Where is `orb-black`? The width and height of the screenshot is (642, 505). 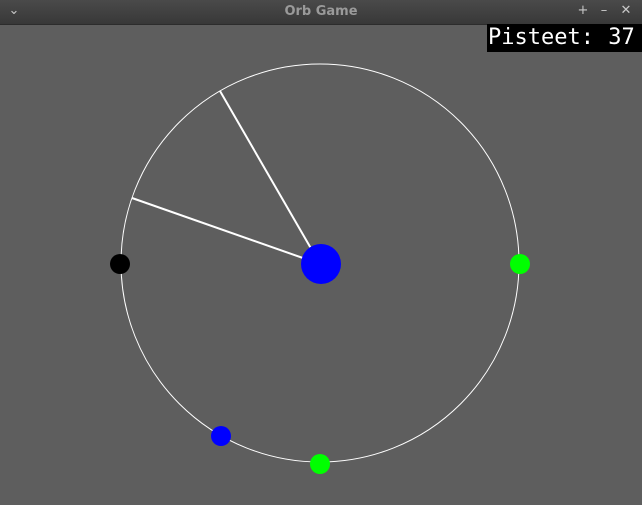 orb-black is located at coordinates (120, 264).